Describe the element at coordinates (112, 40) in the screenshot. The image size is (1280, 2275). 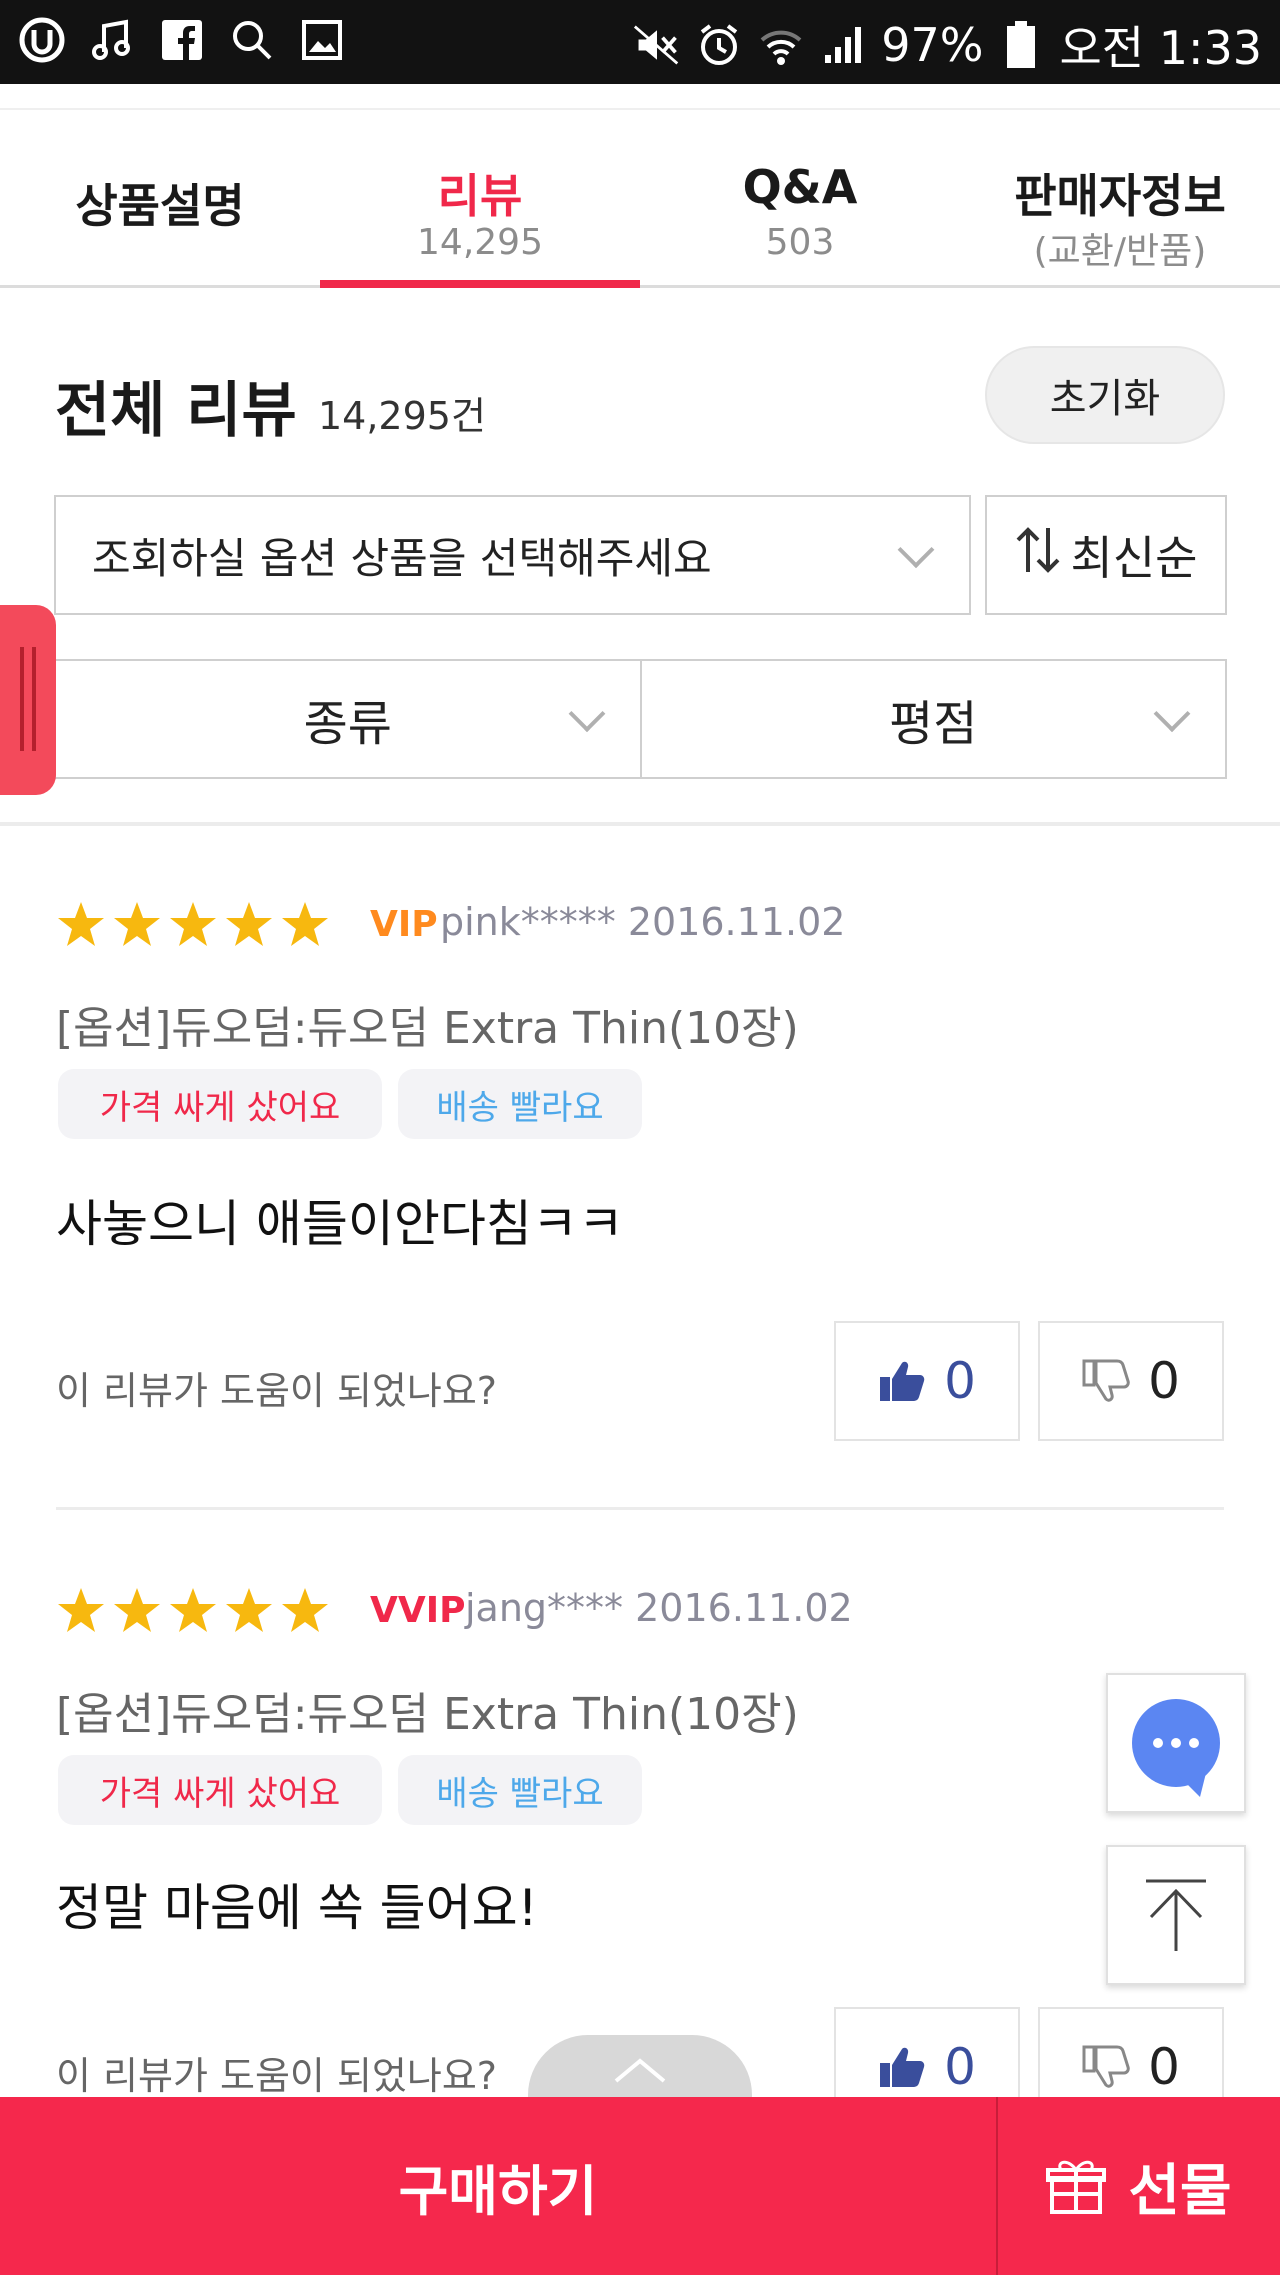
I see `music-icon` at that location.